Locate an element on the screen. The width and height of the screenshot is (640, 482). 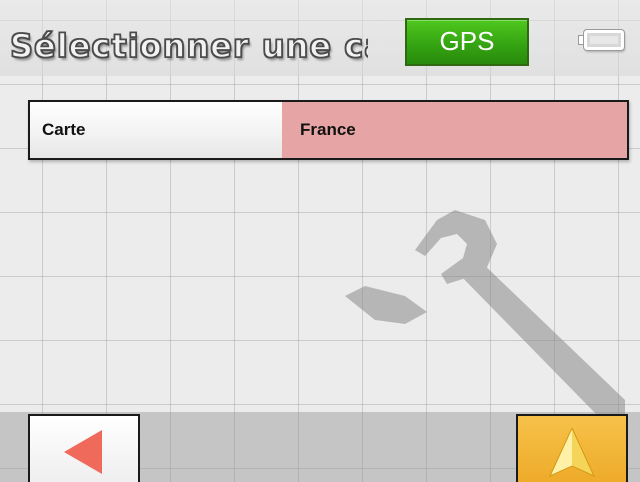
map-selection-row: Carte France is located at coordinates (328, 130).